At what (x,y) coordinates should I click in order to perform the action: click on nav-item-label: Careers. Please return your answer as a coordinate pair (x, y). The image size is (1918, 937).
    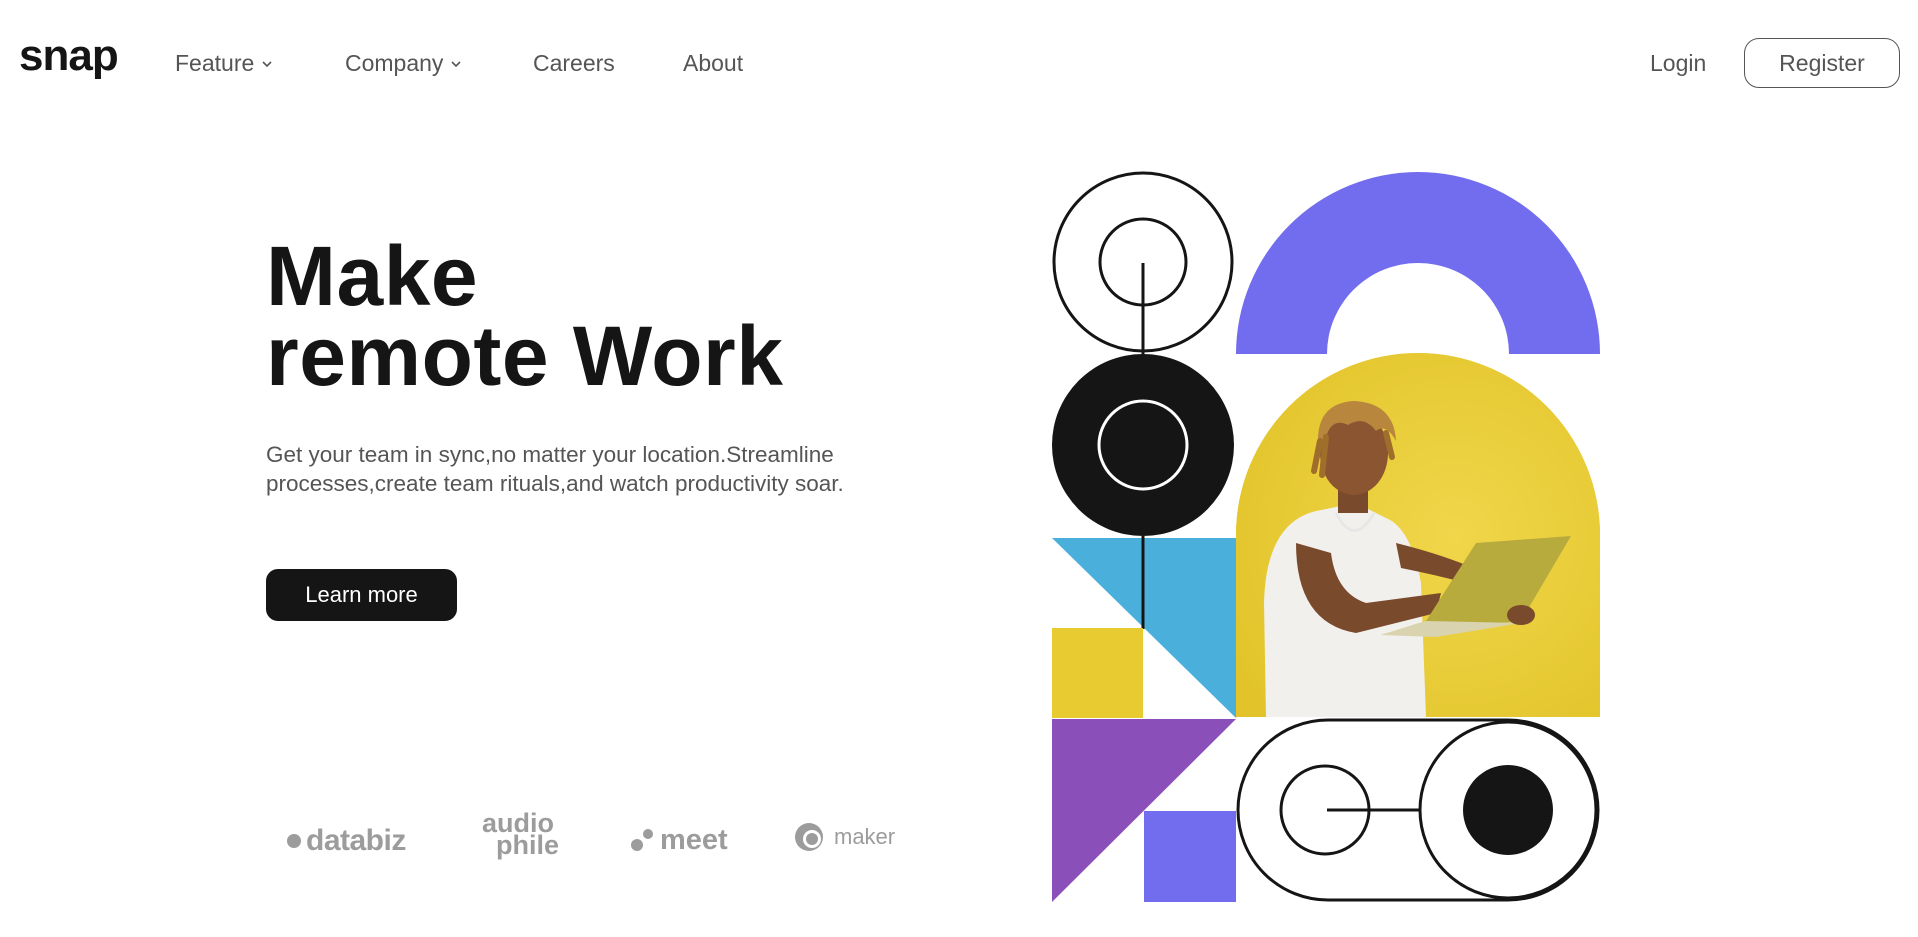
    Looking at the image, I should click on (574, 63).